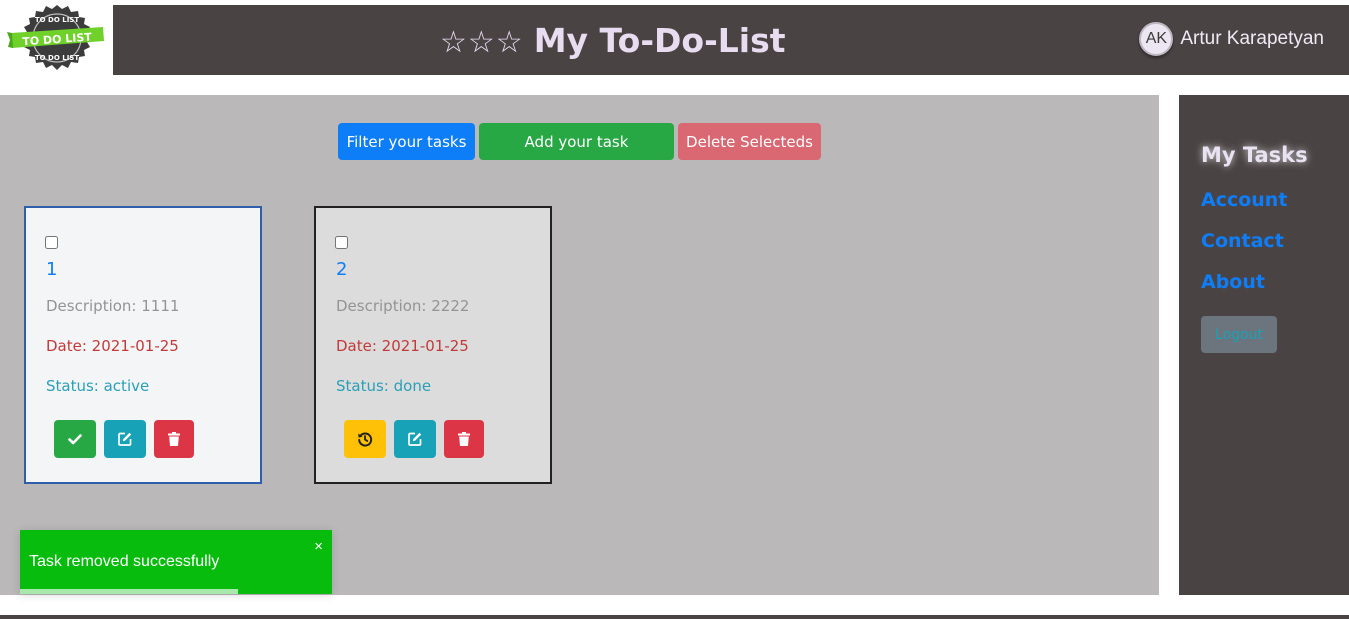 This screenshot has width=1349, height=619. Describe the element at coordinates (52, 269) in the screenshot. I see `task-title: 1` at that location.